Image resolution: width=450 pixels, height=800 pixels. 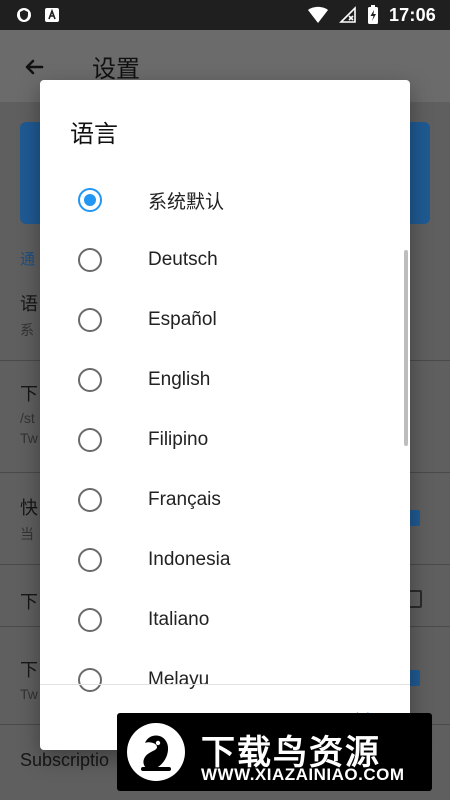 I want to click on language-option-melayu: Melayu, so click(x=225, y=680).